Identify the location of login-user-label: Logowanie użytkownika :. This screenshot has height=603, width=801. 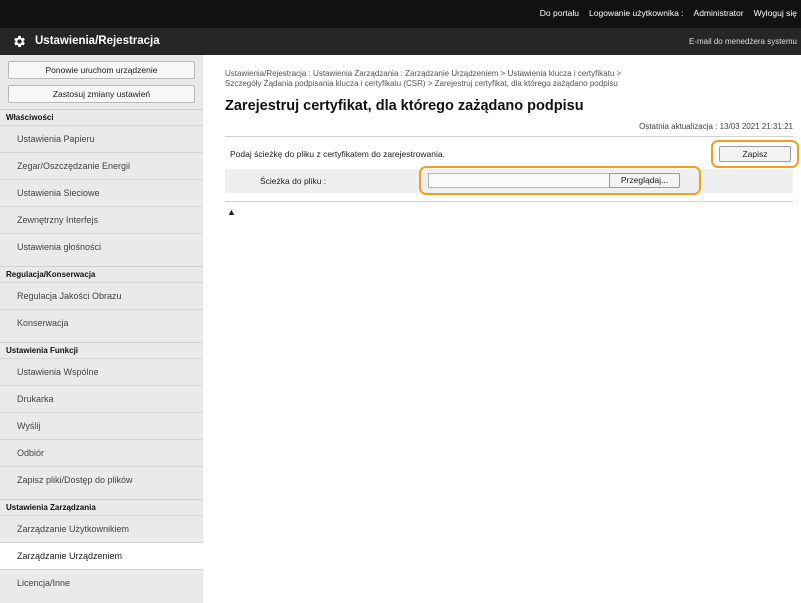
(636, 13).